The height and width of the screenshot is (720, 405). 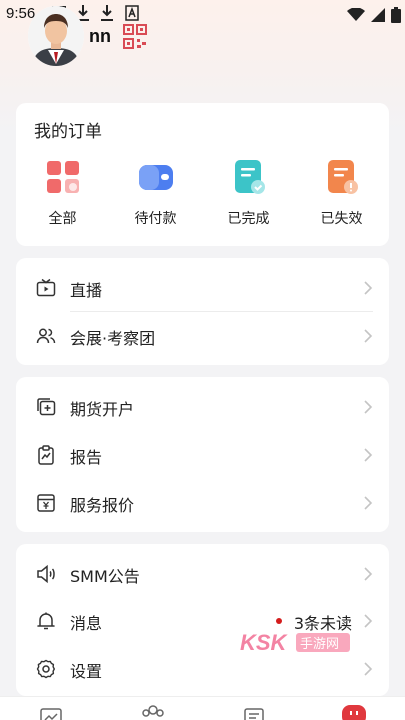 What do you see at coordinates (86, 457) in the screenshot?
I see `menu-item-label: 报告` at bounding box center [86, 457].